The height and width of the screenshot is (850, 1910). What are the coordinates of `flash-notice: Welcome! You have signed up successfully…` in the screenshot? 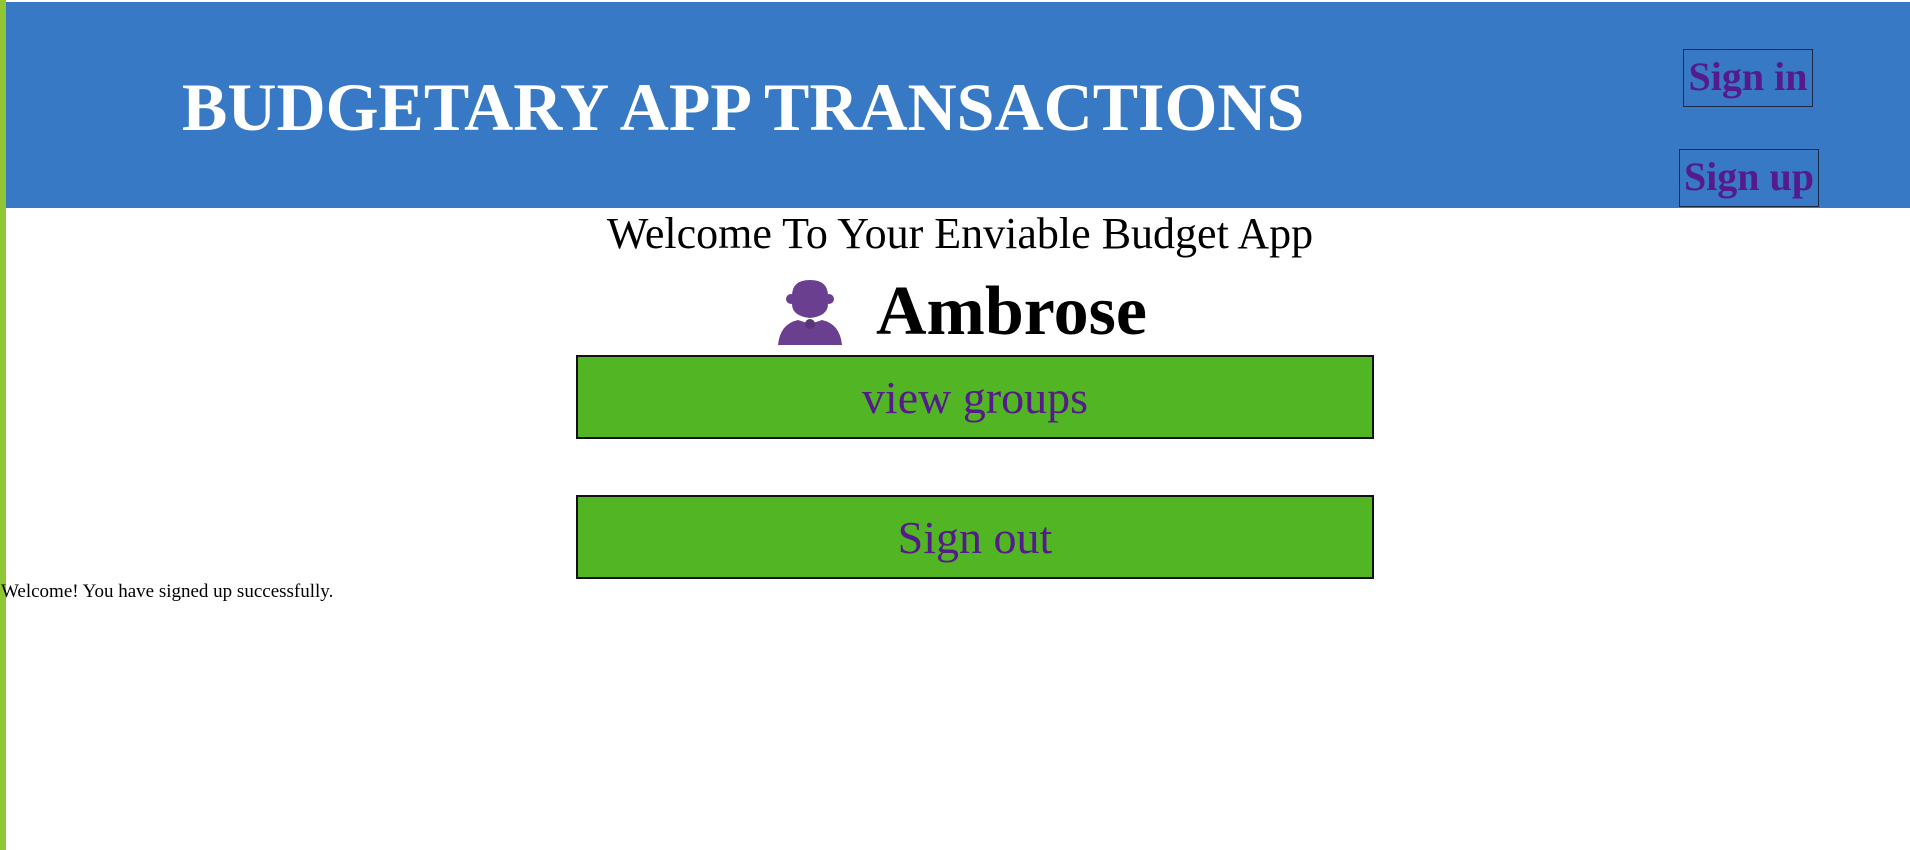 It's located at (167, 591).